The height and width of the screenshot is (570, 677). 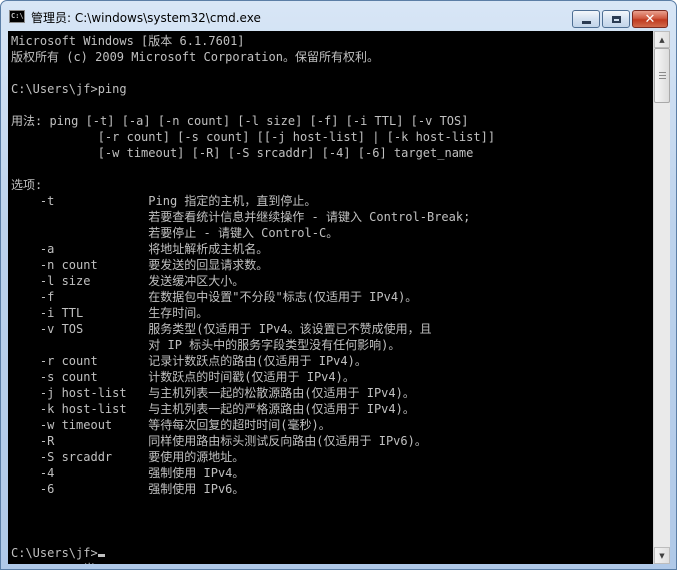 I want to click on console-line: -r count 记录计数跃点的路由(仅适用于 IPv4)。, so click(x=189, y=361).